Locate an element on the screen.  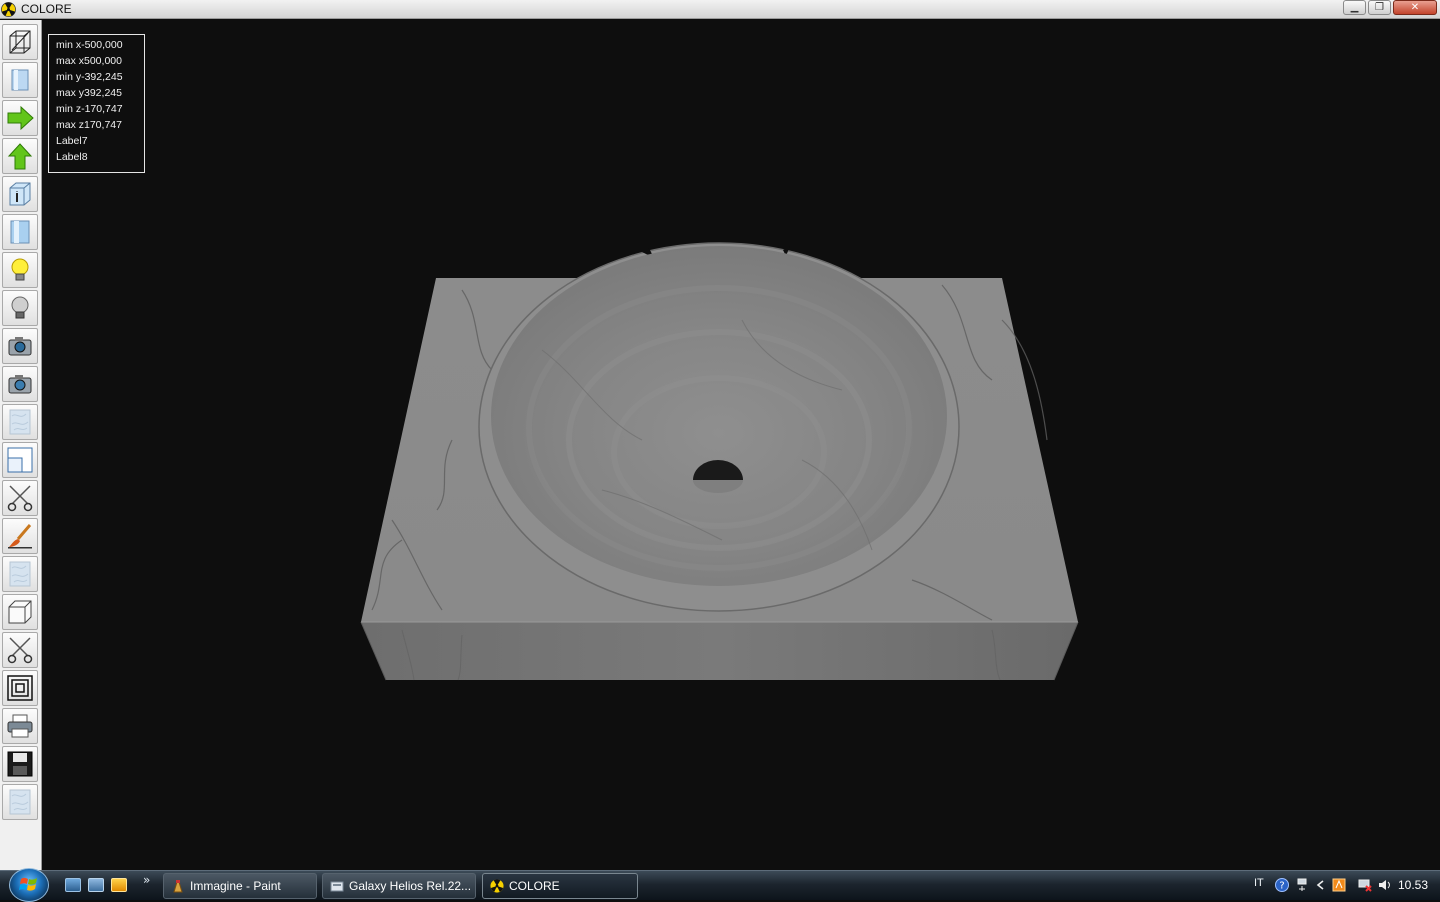
tool-scissors is located at coordinates (20, 498).